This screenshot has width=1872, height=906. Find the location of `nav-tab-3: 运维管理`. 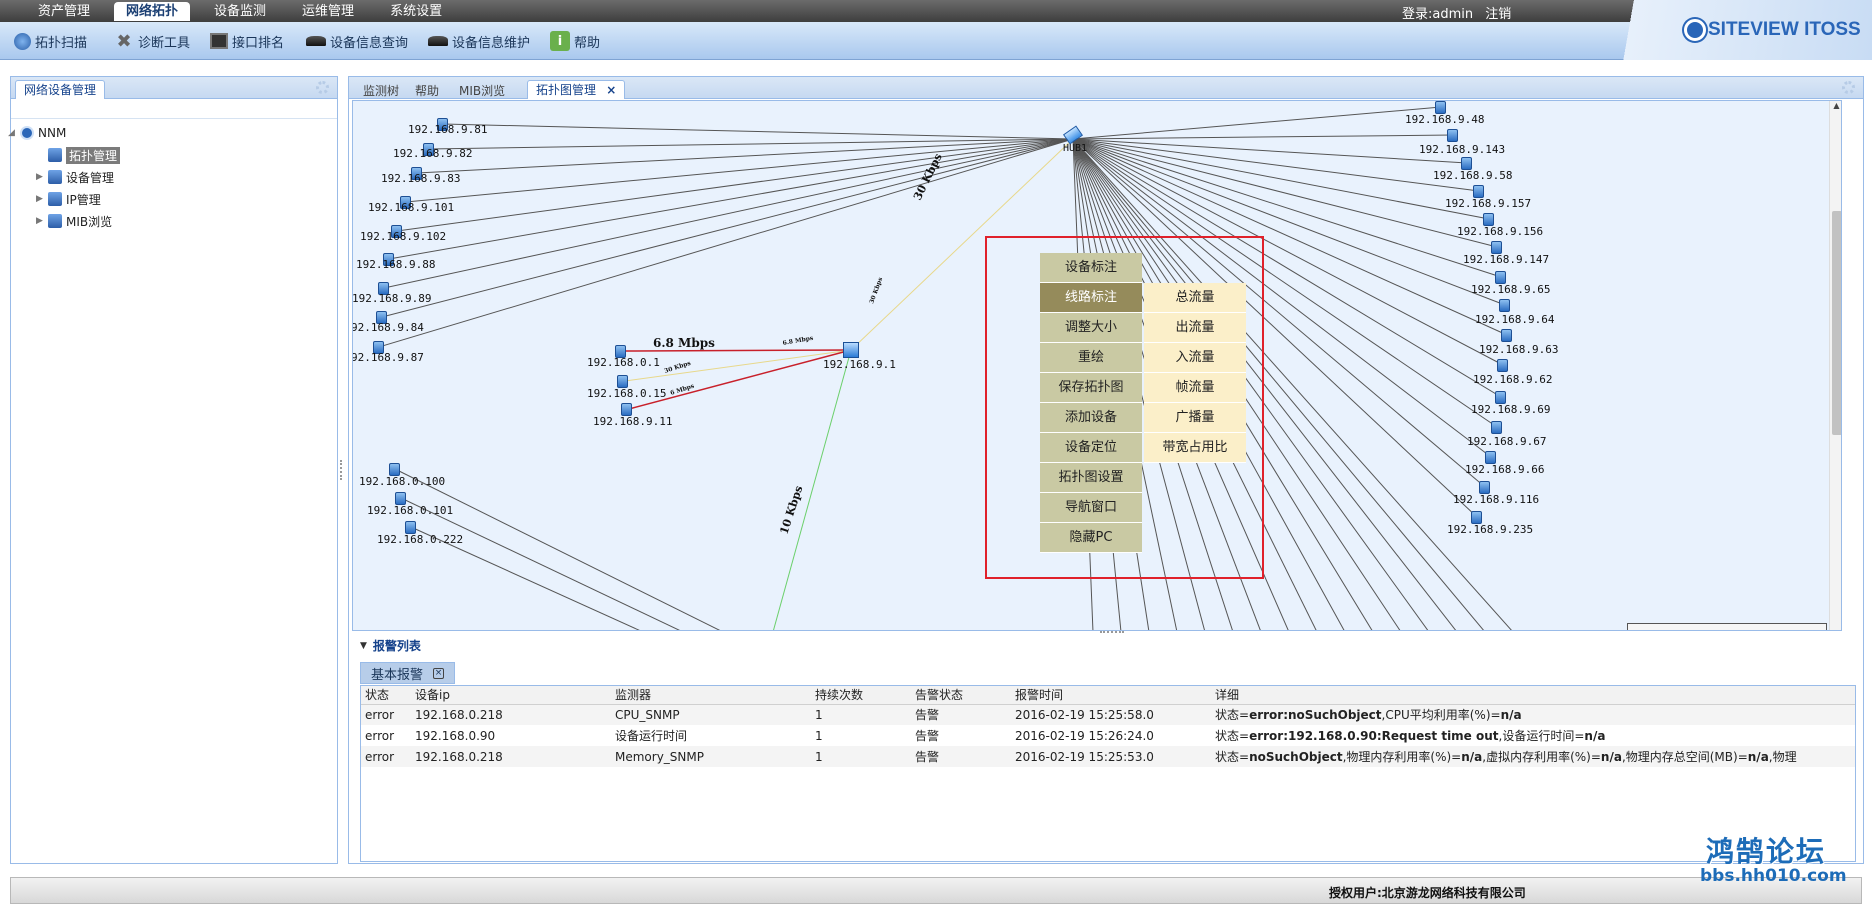

nav-tab-3: 运维管理 is located at coordinates (328, 11).